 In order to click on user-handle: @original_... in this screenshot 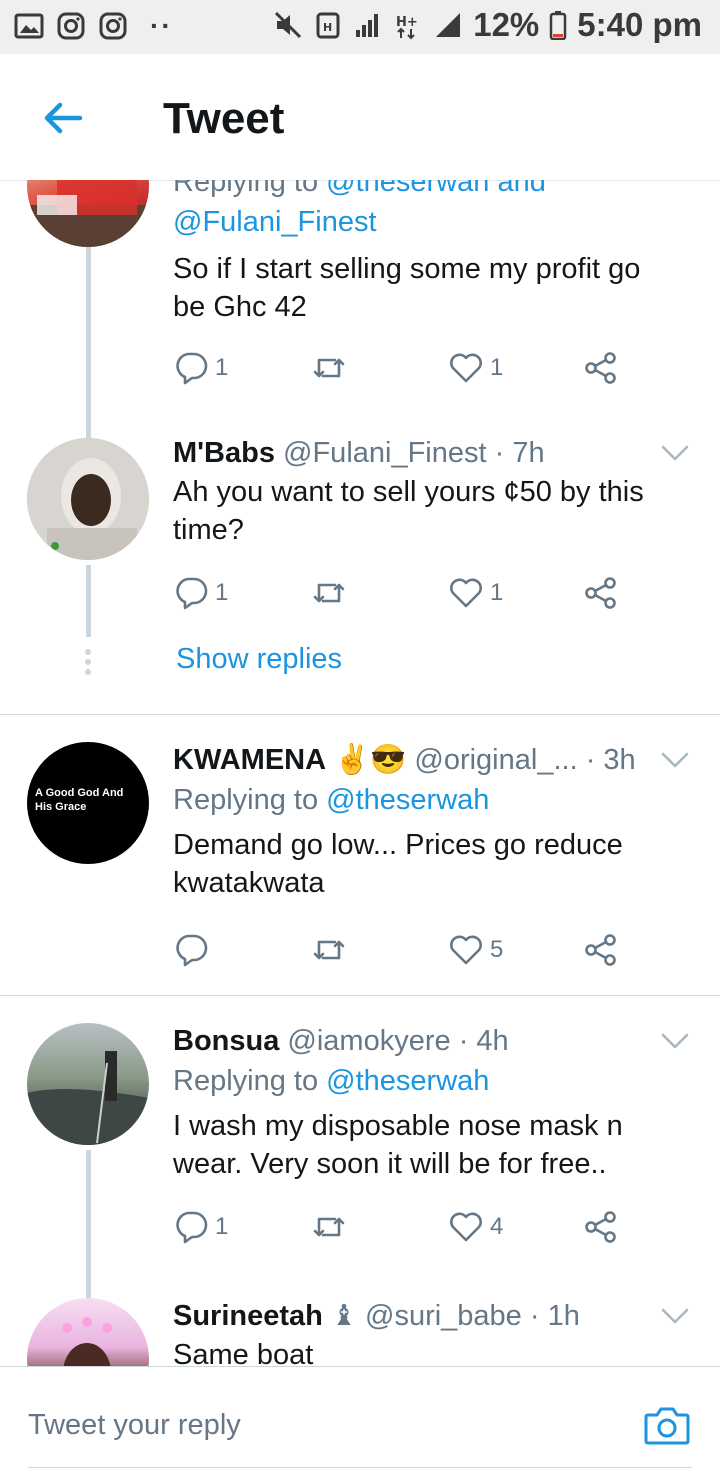, I will do `click(495, 760)`.